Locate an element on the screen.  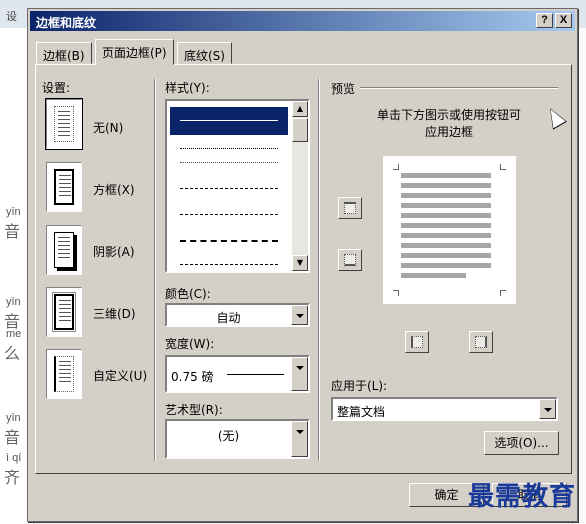
tab-page-border: 页面边框(P) is located at coordinates (134, 52).